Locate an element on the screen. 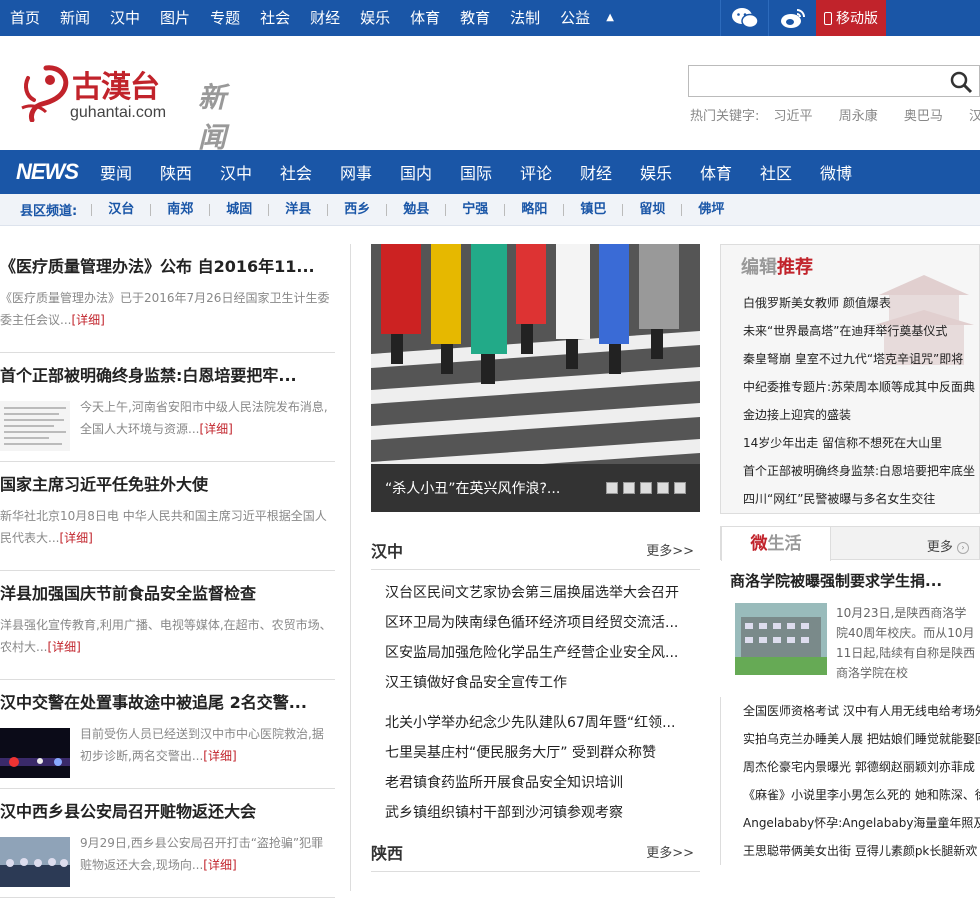 Image resolution: width=980 pixels, height=898 pixels. list-item: 白俄罗斯美女教师 颜值爆表 is located at coordinates (859, 303).